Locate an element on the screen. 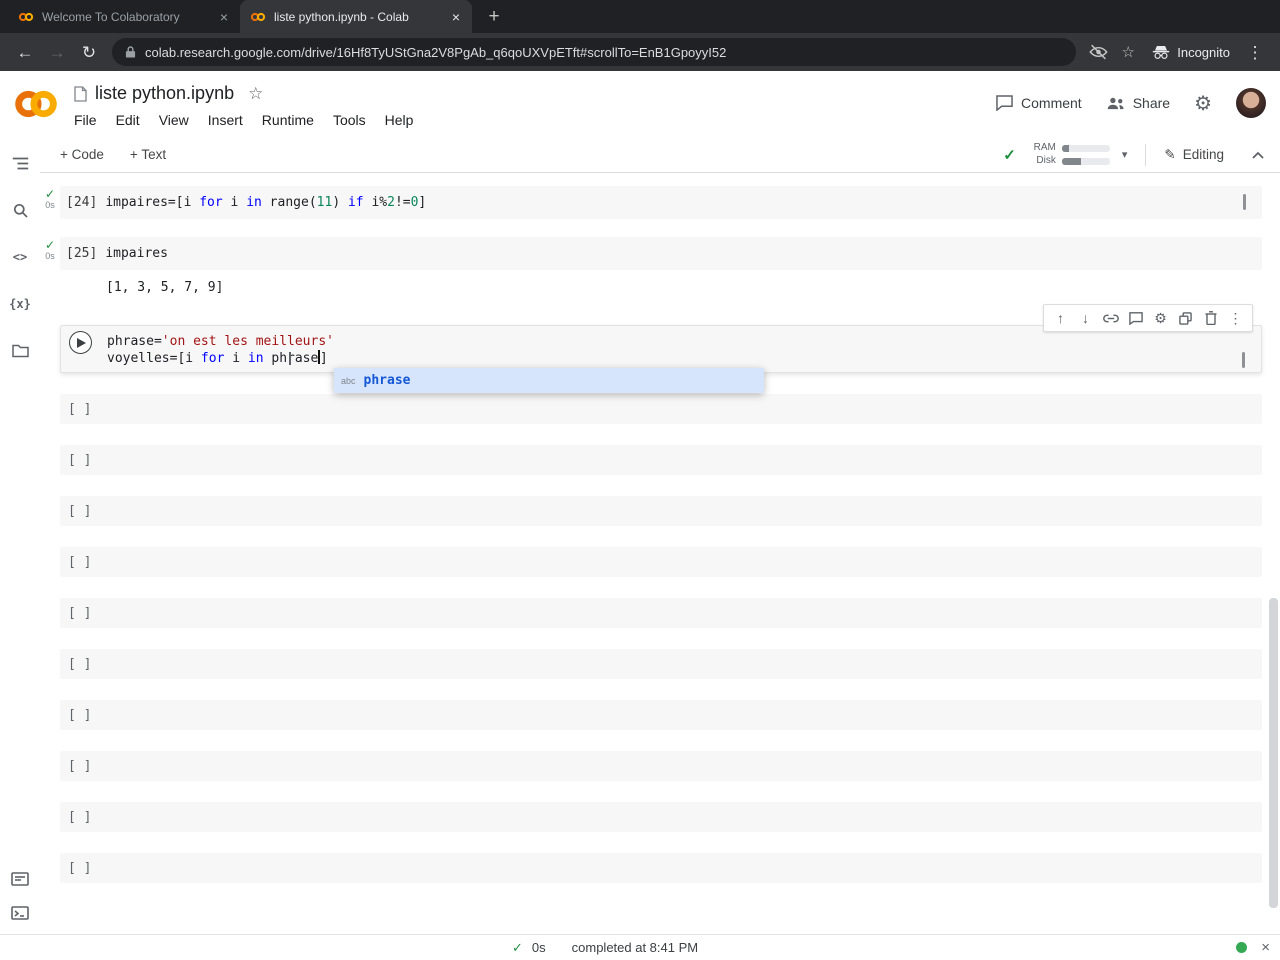 The height and width of the screenshot is (960, 1280). menu-file: File is located at coordinates (85, 120).